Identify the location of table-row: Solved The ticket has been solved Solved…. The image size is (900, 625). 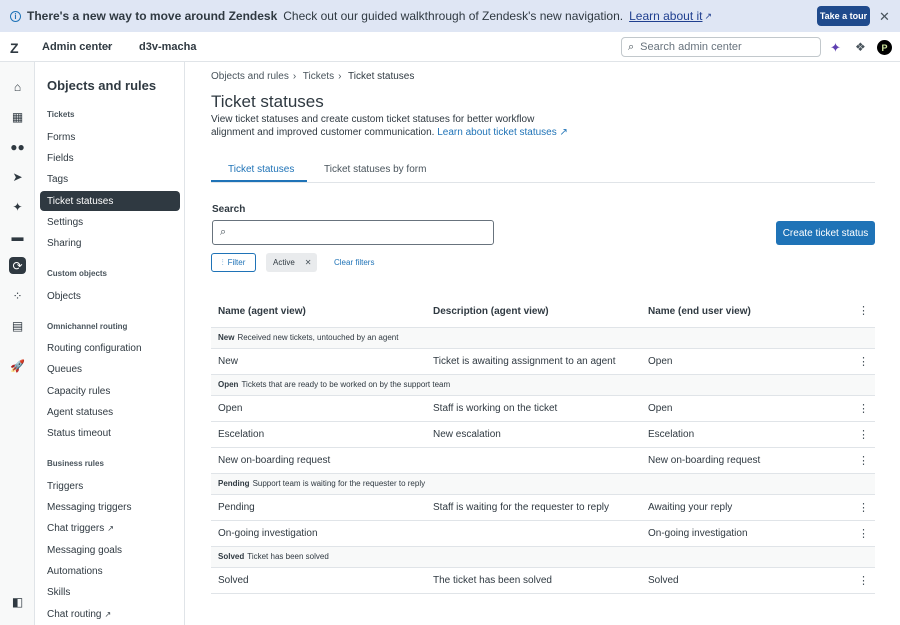
(543, 581).